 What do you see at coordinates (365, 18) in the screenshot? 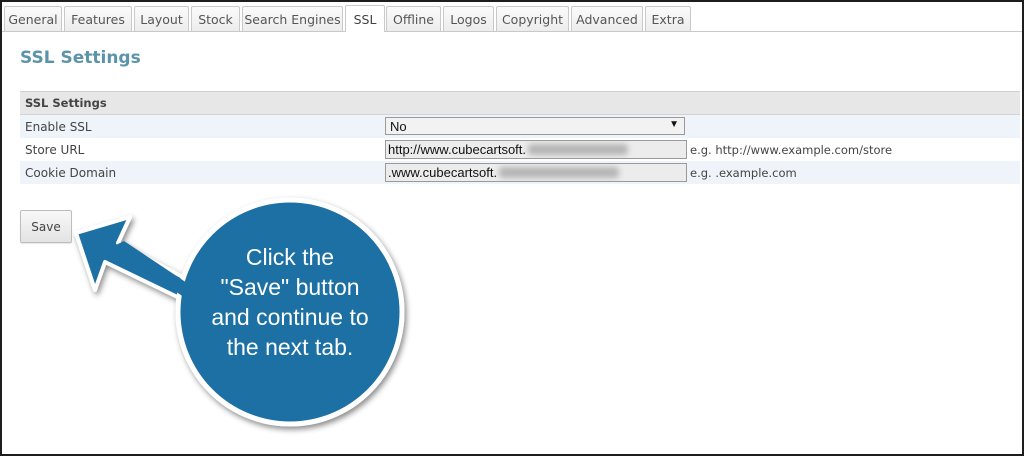
I see `tab-ssl: SSL` at bounding box center [365, 18].